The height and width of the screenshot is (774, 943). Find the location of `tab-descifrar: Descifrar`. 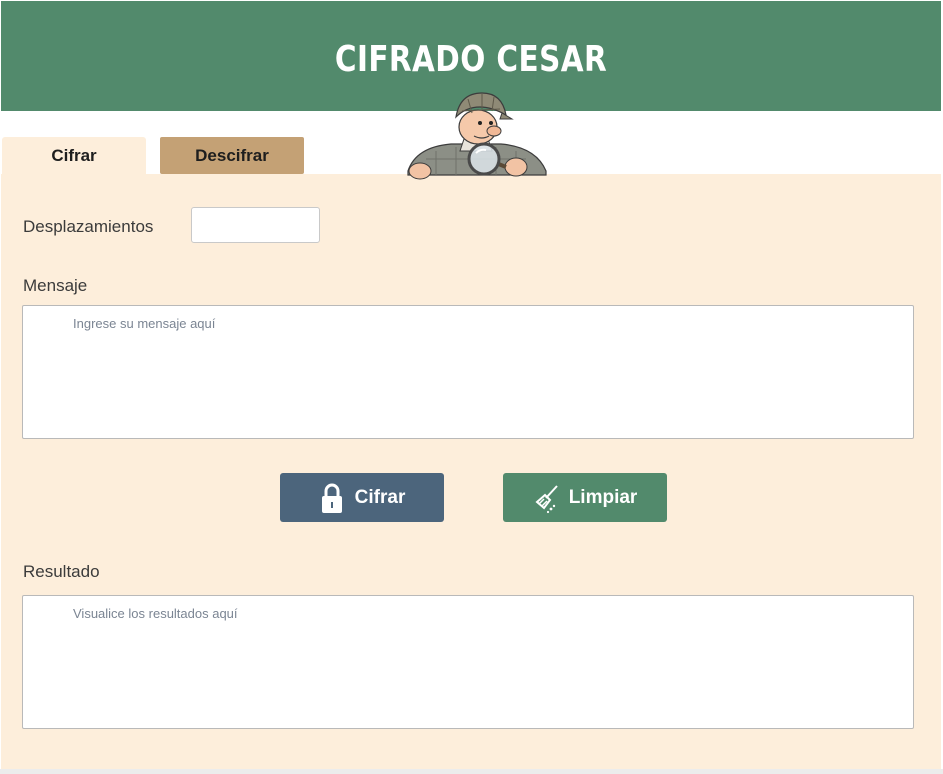

tab-descifrar: Descifrar is located at coordinates (232, 155).